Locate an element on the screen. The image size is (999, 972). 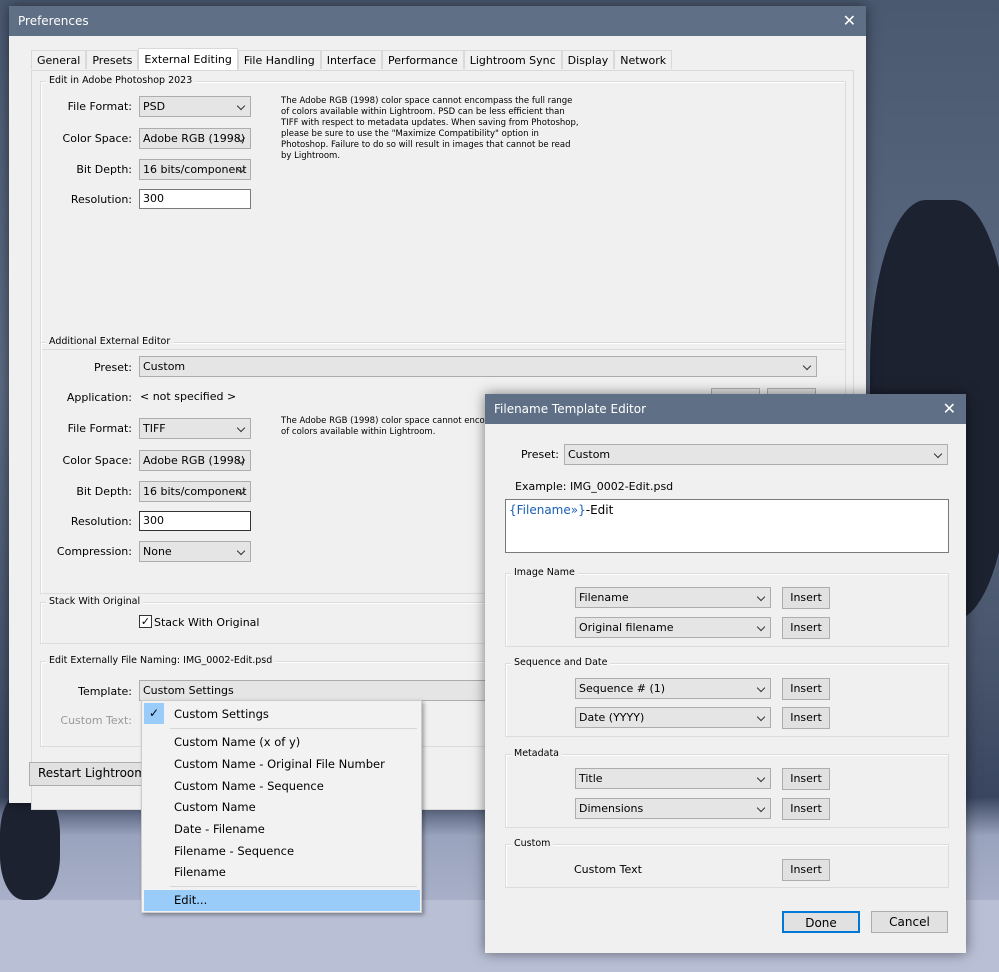
menu-item: Custom Name is located at coordinates (215, 807).